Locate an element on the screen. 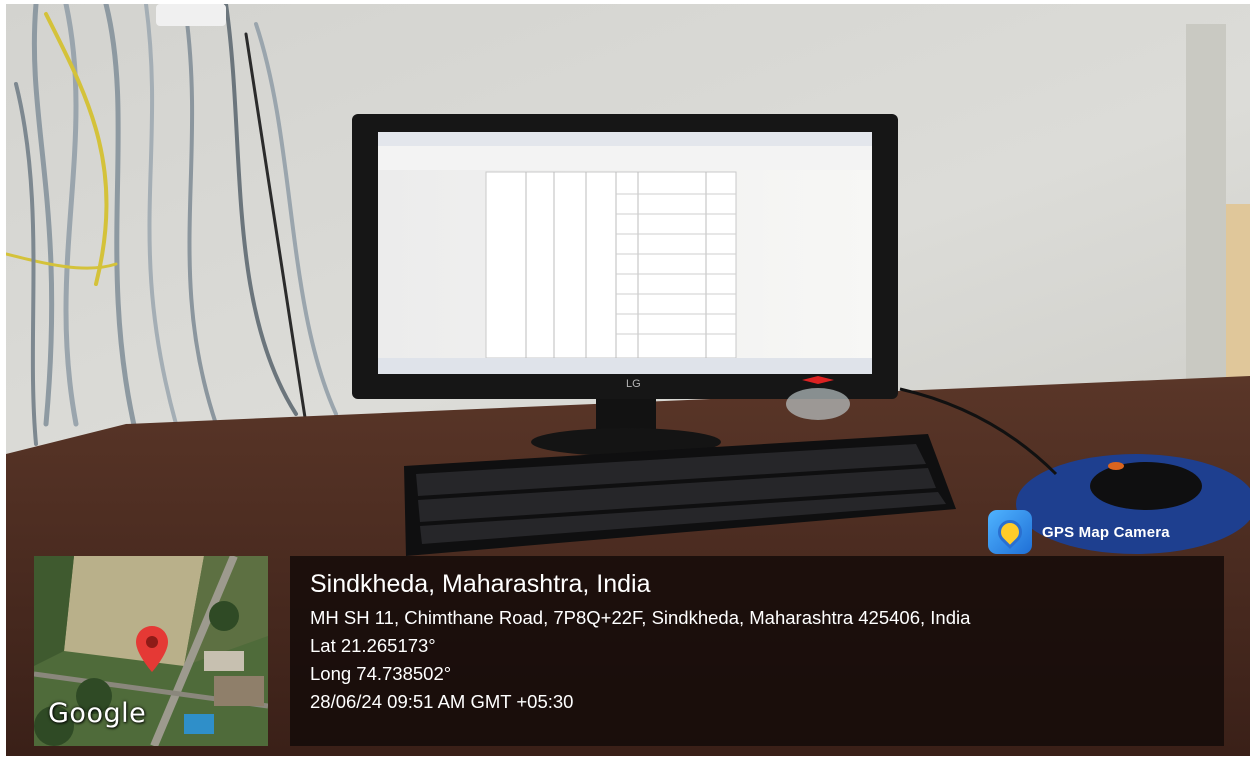 This screenshot has width=1252, height=761. map-thumbnail: Google is located at coordinates (151, 651).